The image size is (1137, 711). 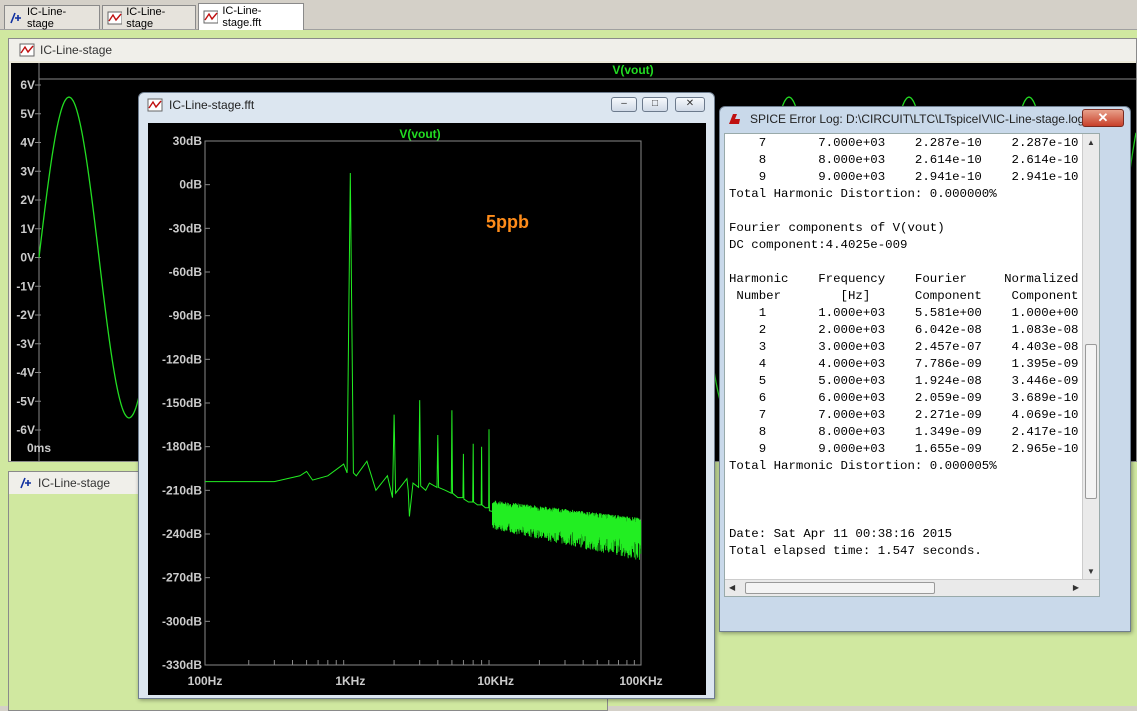 What do you see at coordinates (186, 272) in the screenshot?
I see `y-tick-label: -60dB` at bounding box center [186, 272].